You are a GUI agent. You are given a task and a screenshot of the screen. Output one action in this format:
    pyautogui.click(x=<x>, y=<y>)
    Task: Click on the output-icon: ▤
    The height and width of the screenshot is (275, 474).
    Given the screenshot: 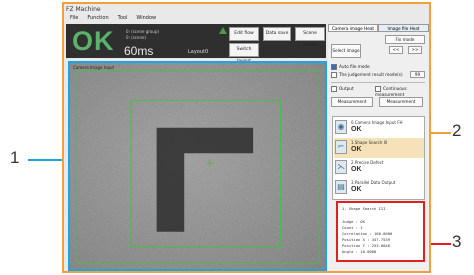 What is the action you would take?
    pyautogui.click(x=341, y=187)
    